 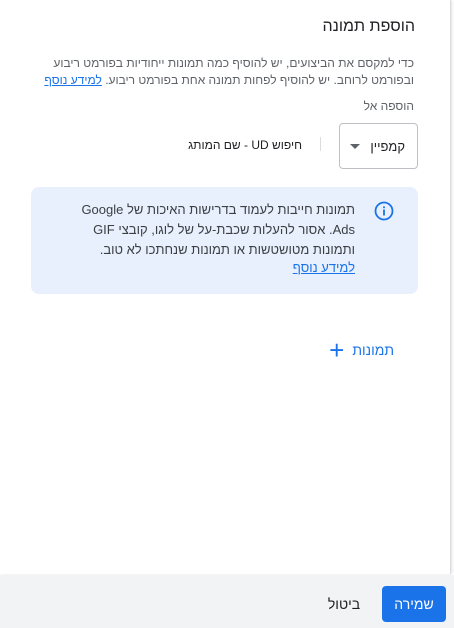 I want to click on dropdown-value: קמפיין, so click(x=387, y=146).